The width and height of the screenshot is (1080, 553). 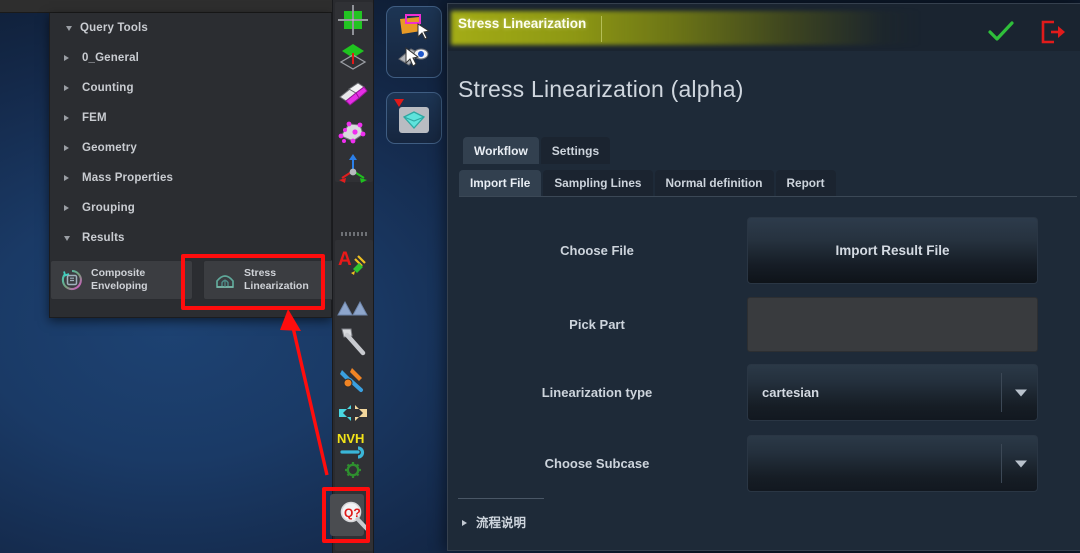 I want to click on tree-item-counting: Counting, so click(x=190, y=88).